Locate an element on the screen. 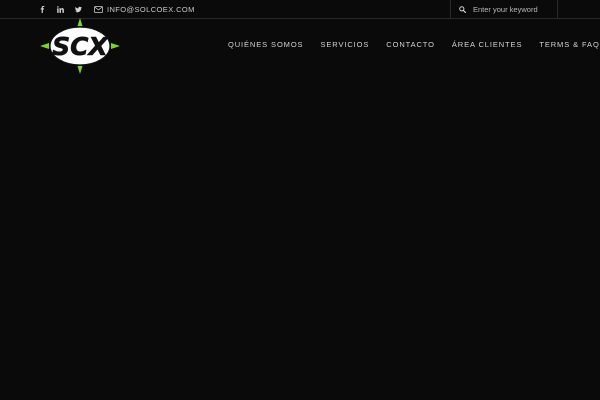  nav-item-contacto: CONTACTO is located at coordinates (410, 45).